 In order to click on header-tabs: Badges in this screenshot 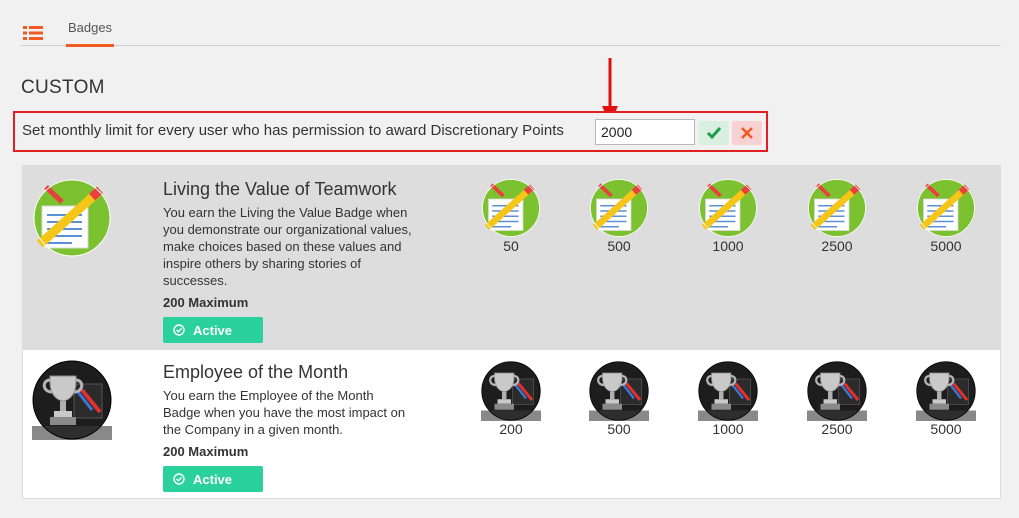, I will do `click(511, 23)`.